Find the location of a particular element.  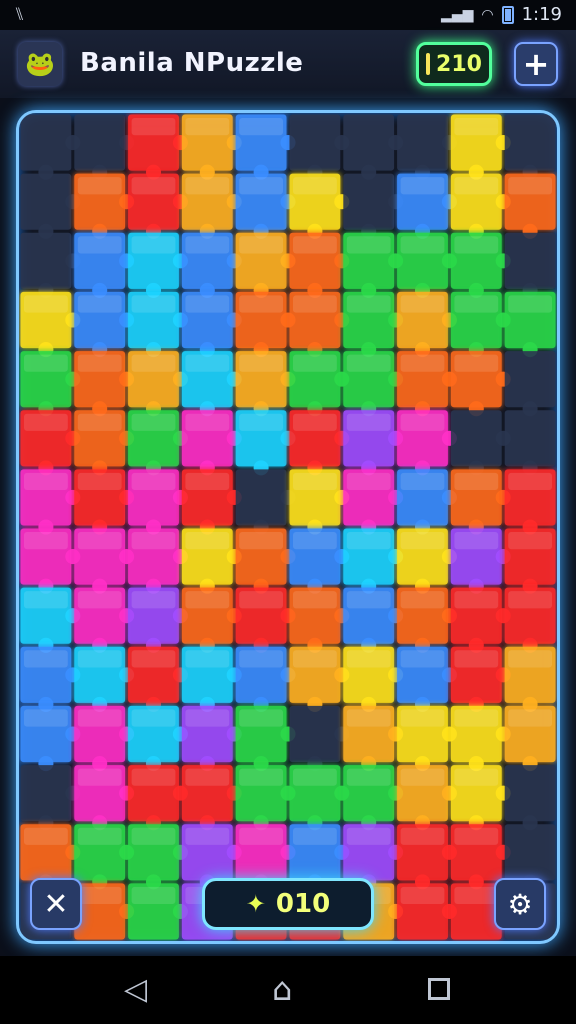

settings-button: ⚙ is located at coordinates (520, 904).